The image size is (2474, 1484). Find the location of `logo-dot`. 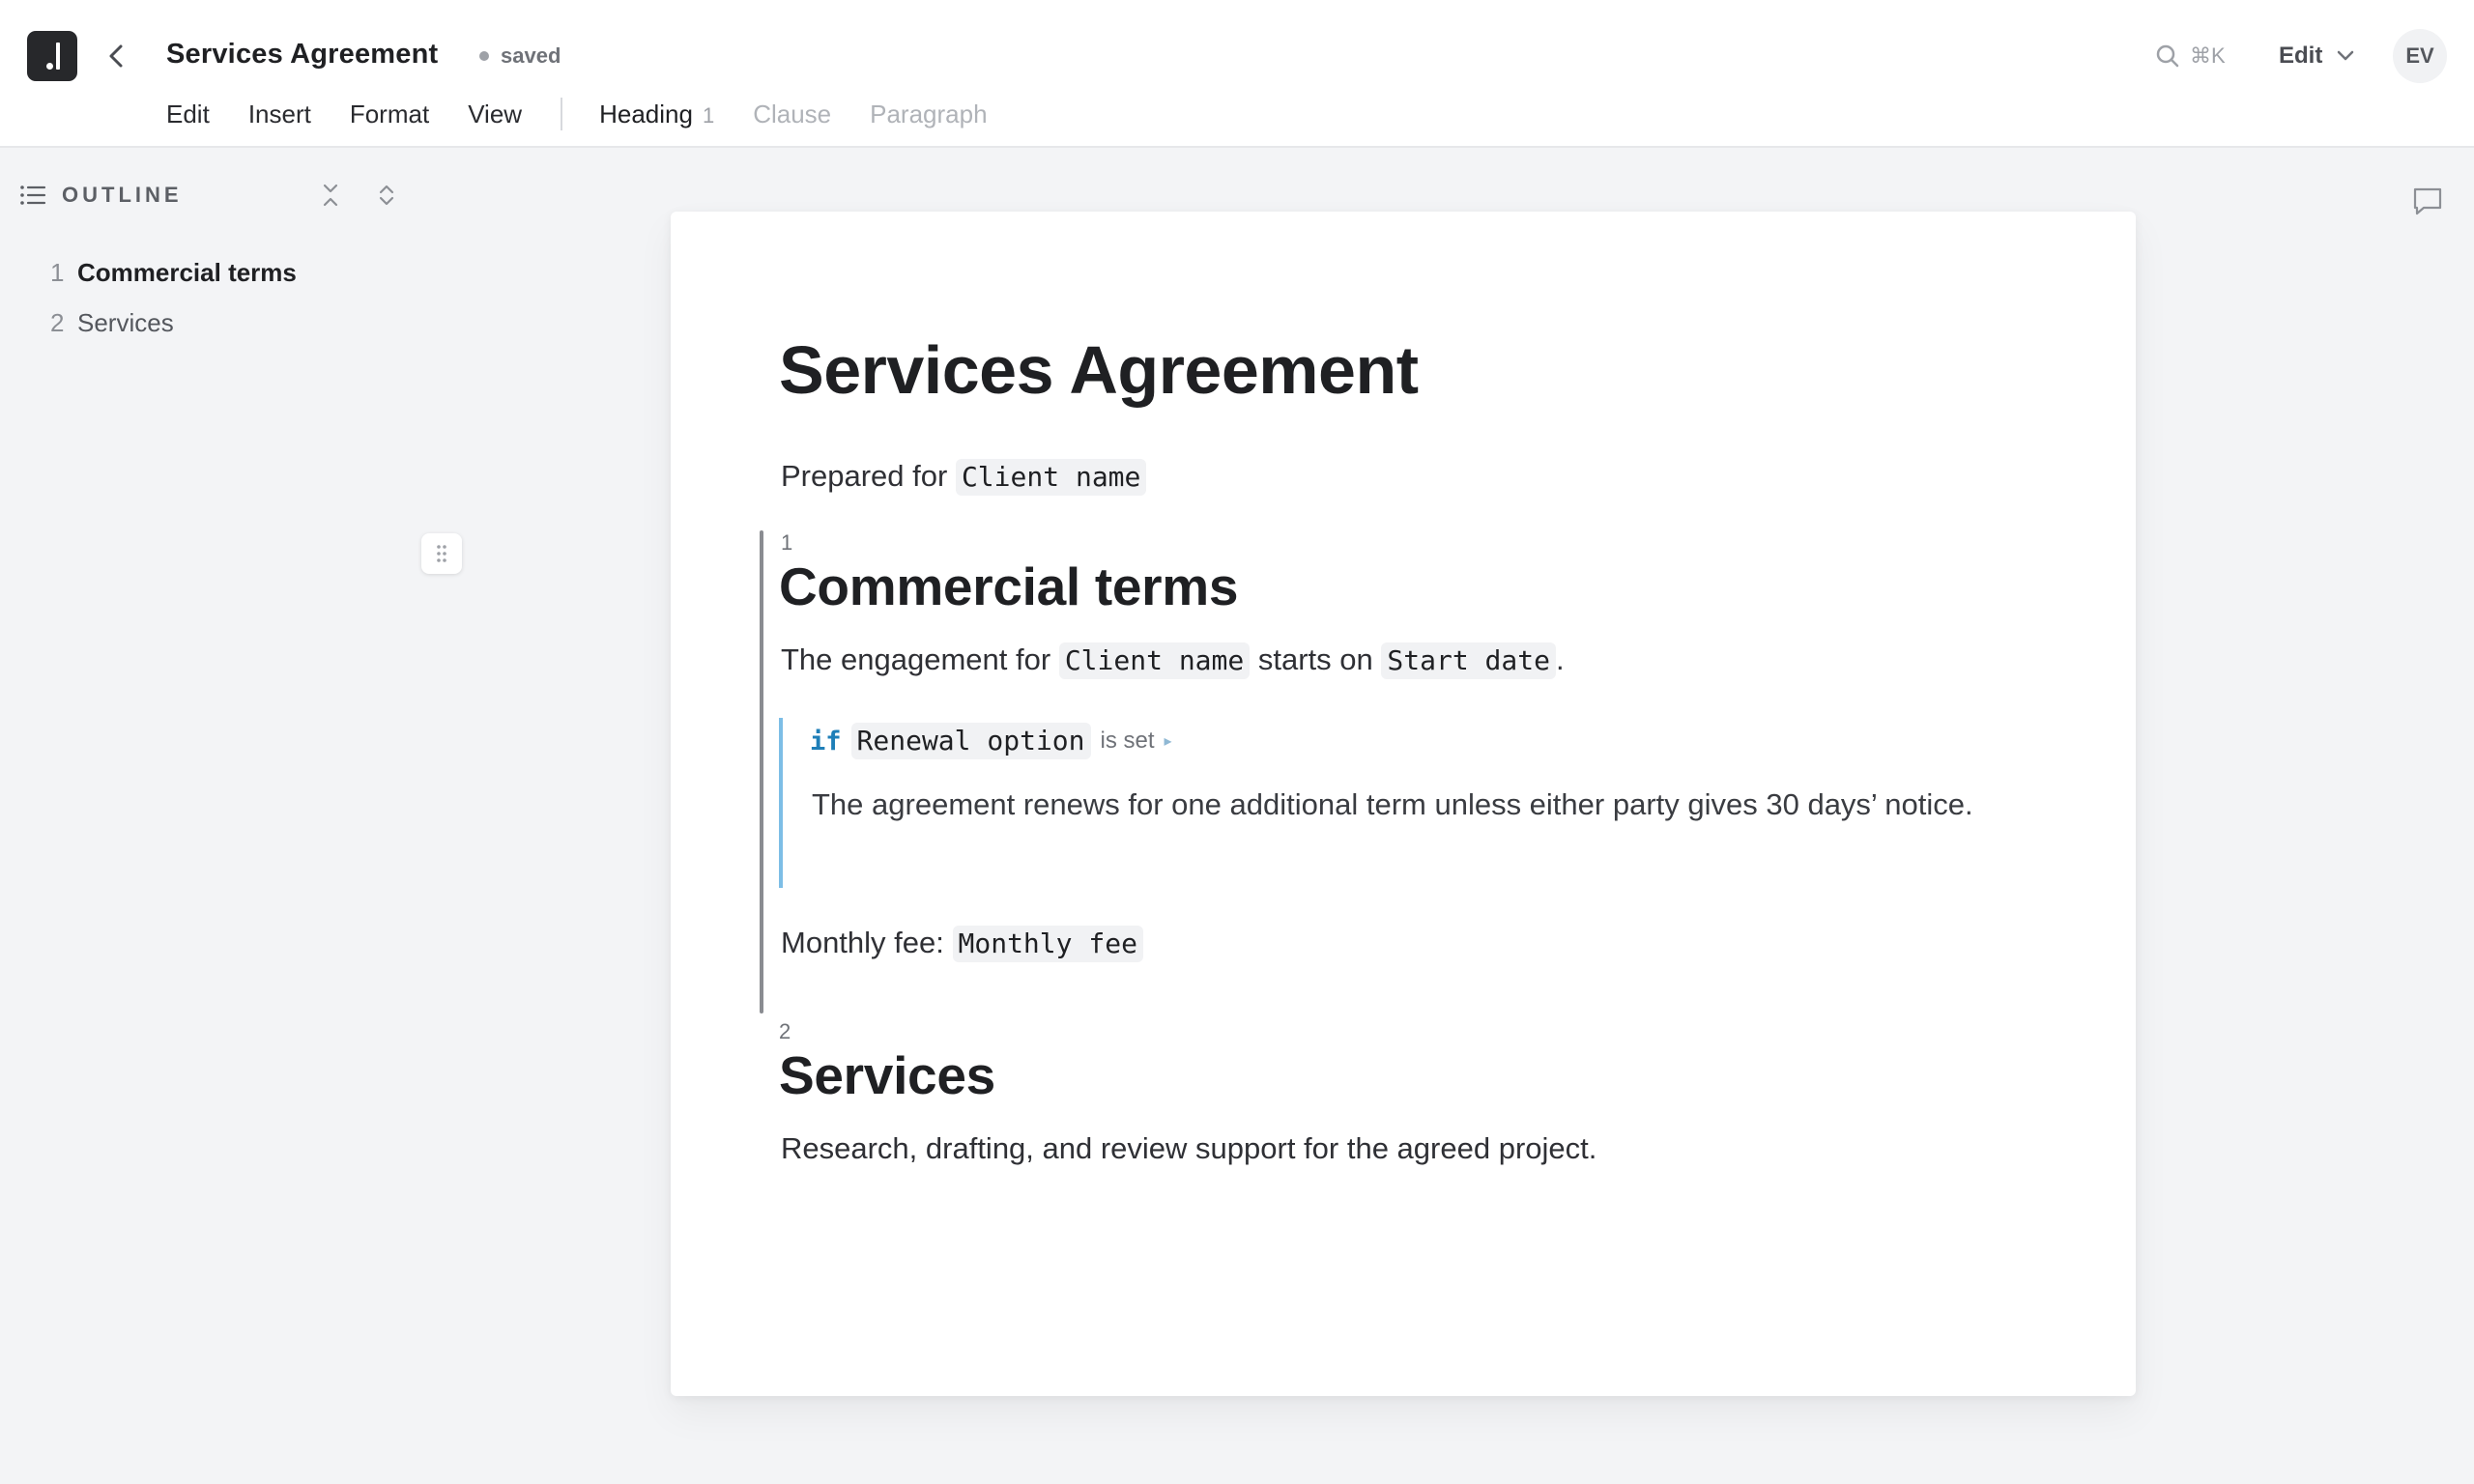

logo-dot is located at coordinates (50, 66).